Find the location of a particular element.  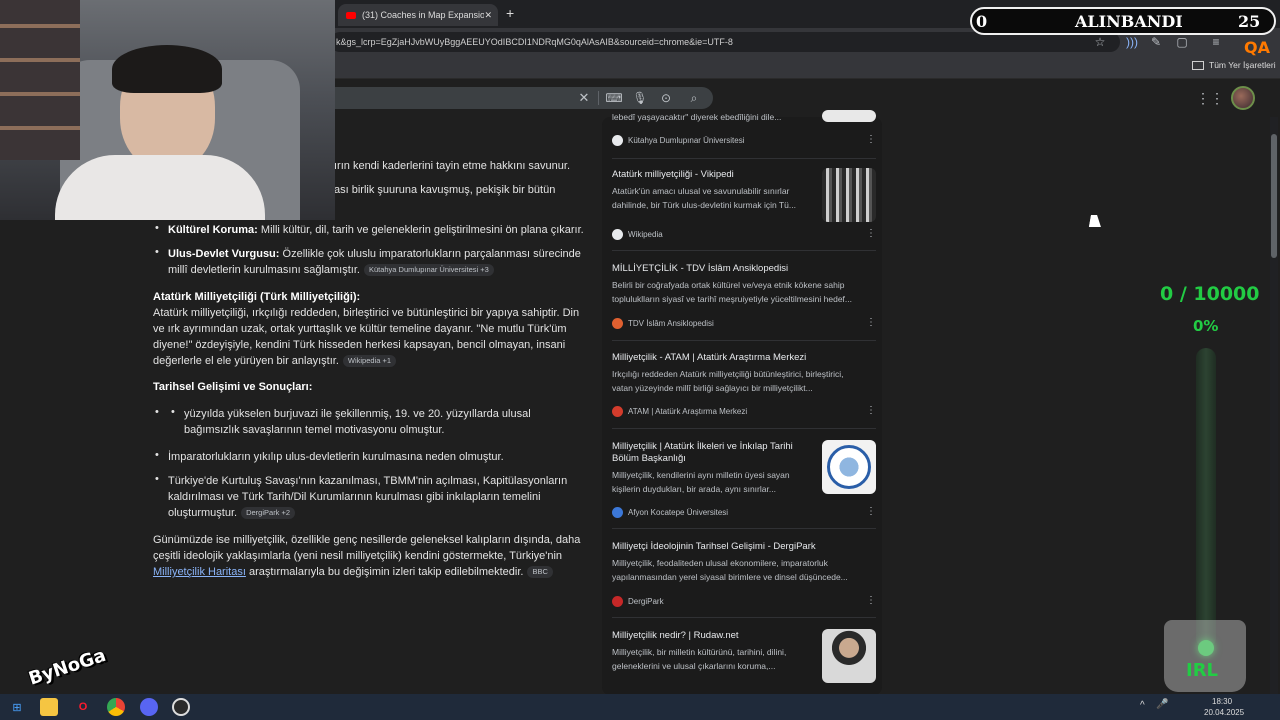

tab-active: (31) Coaches in Map Expansion ✕ is located at coordinates (418, 15).